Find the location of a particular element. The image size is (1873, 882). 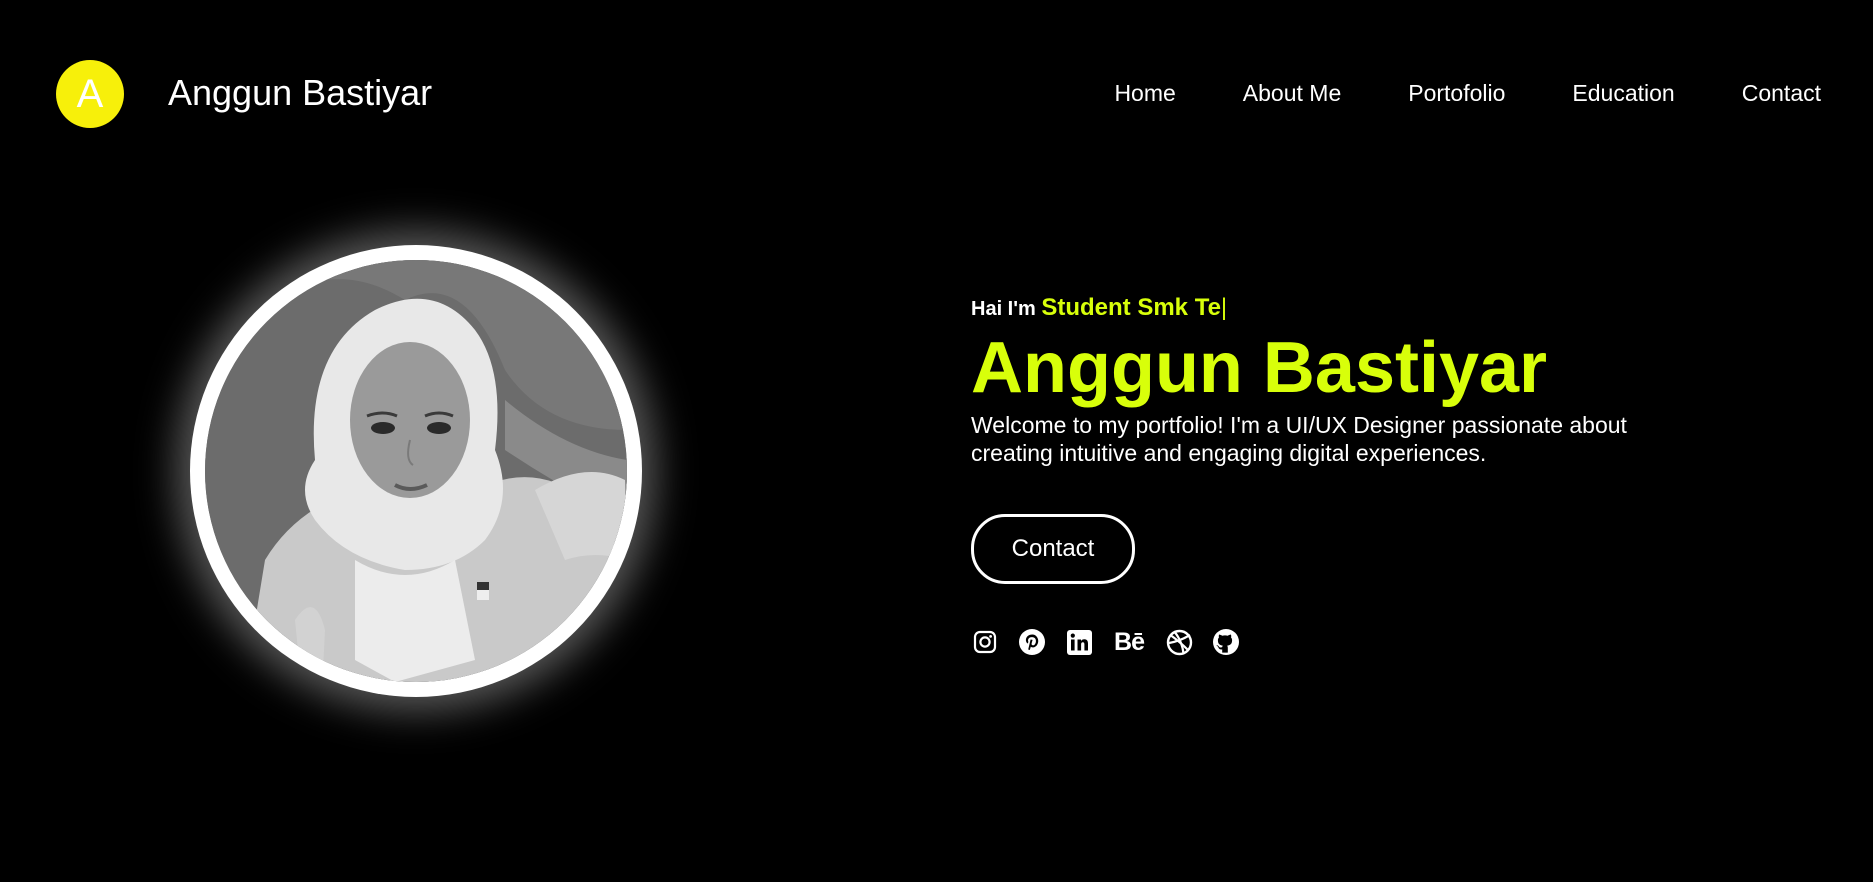

nav-portofolio: Portofolio is located at coordinates (1456, 93).